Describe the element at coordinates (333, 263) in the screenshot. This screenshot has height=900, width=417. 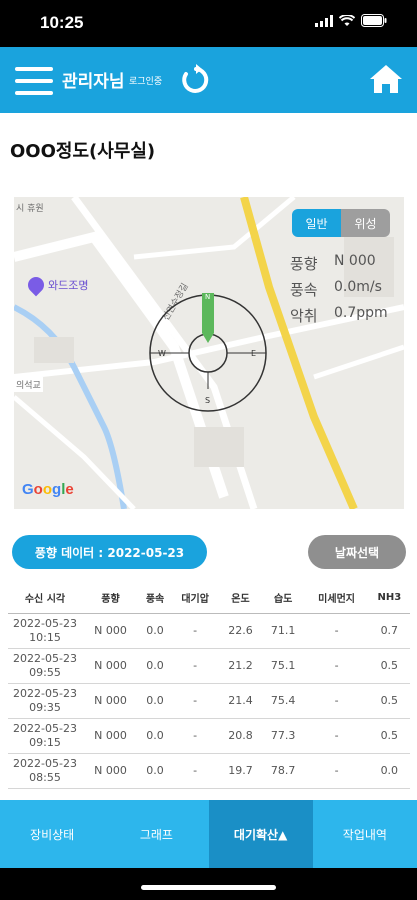
I see `wind-direction-readout: 풍향 N 000` at that location.